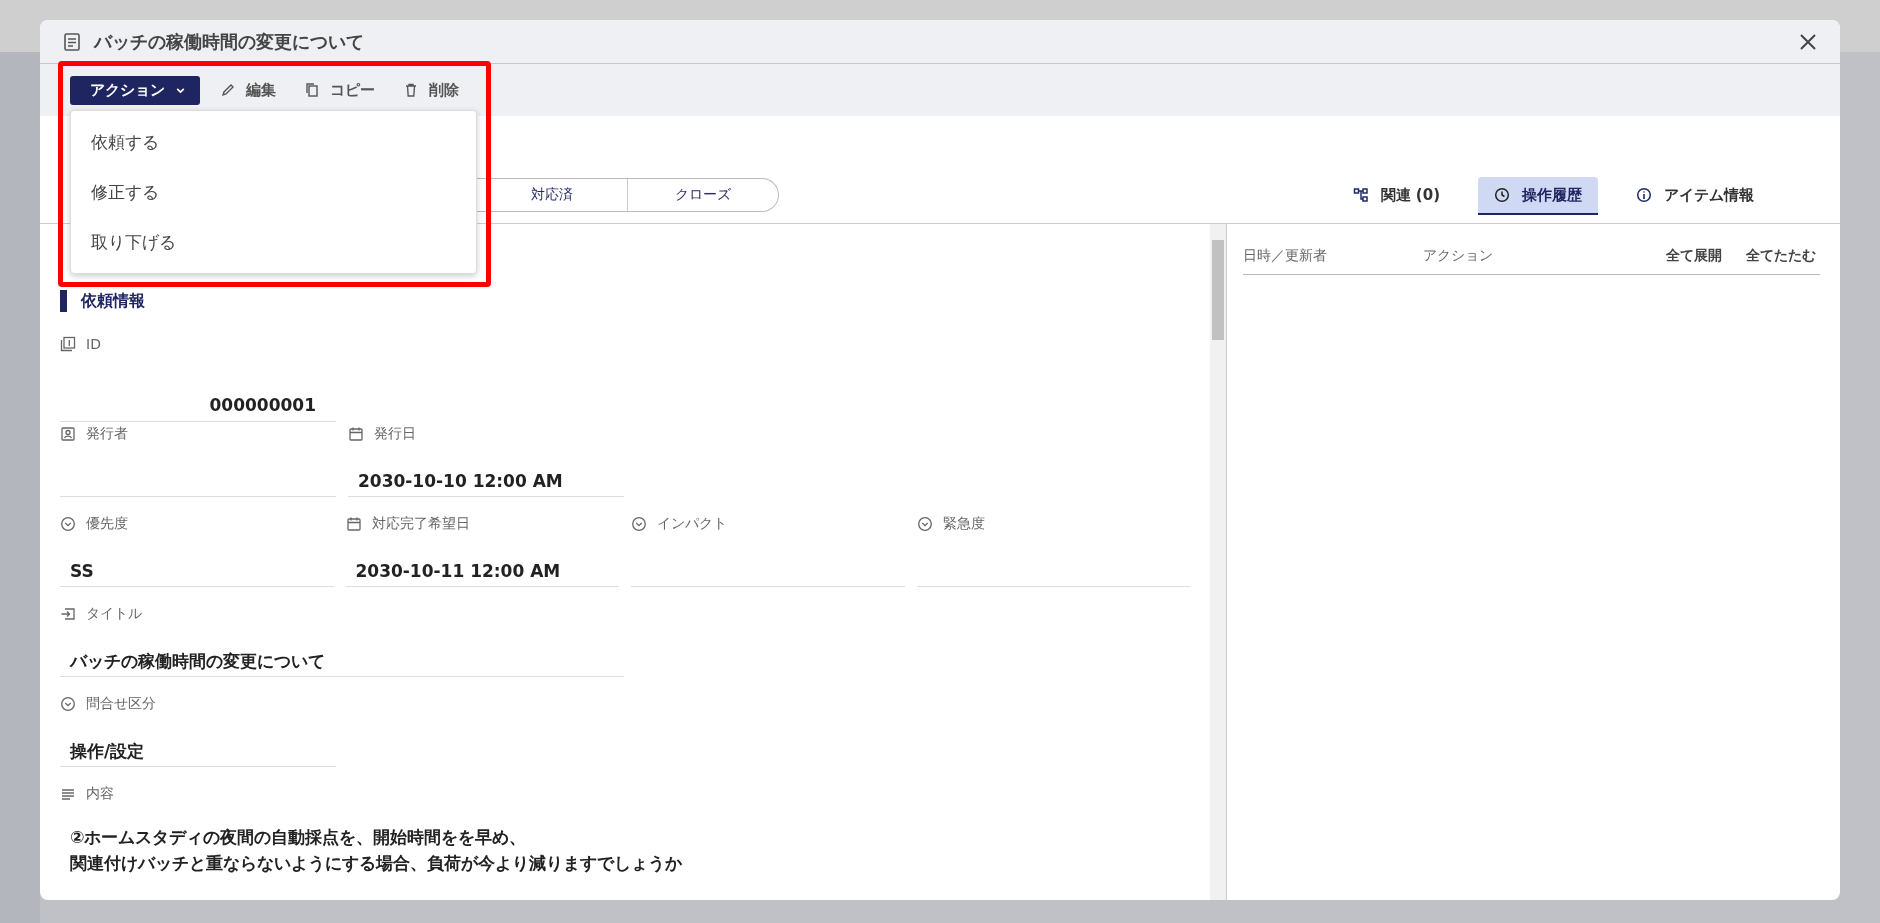 This screenshot has height=923, width=1880. What do you see at coordinates (114, 614) in the screenshot?
I see `field-label: タイトル` at bounding box center [114, 614].